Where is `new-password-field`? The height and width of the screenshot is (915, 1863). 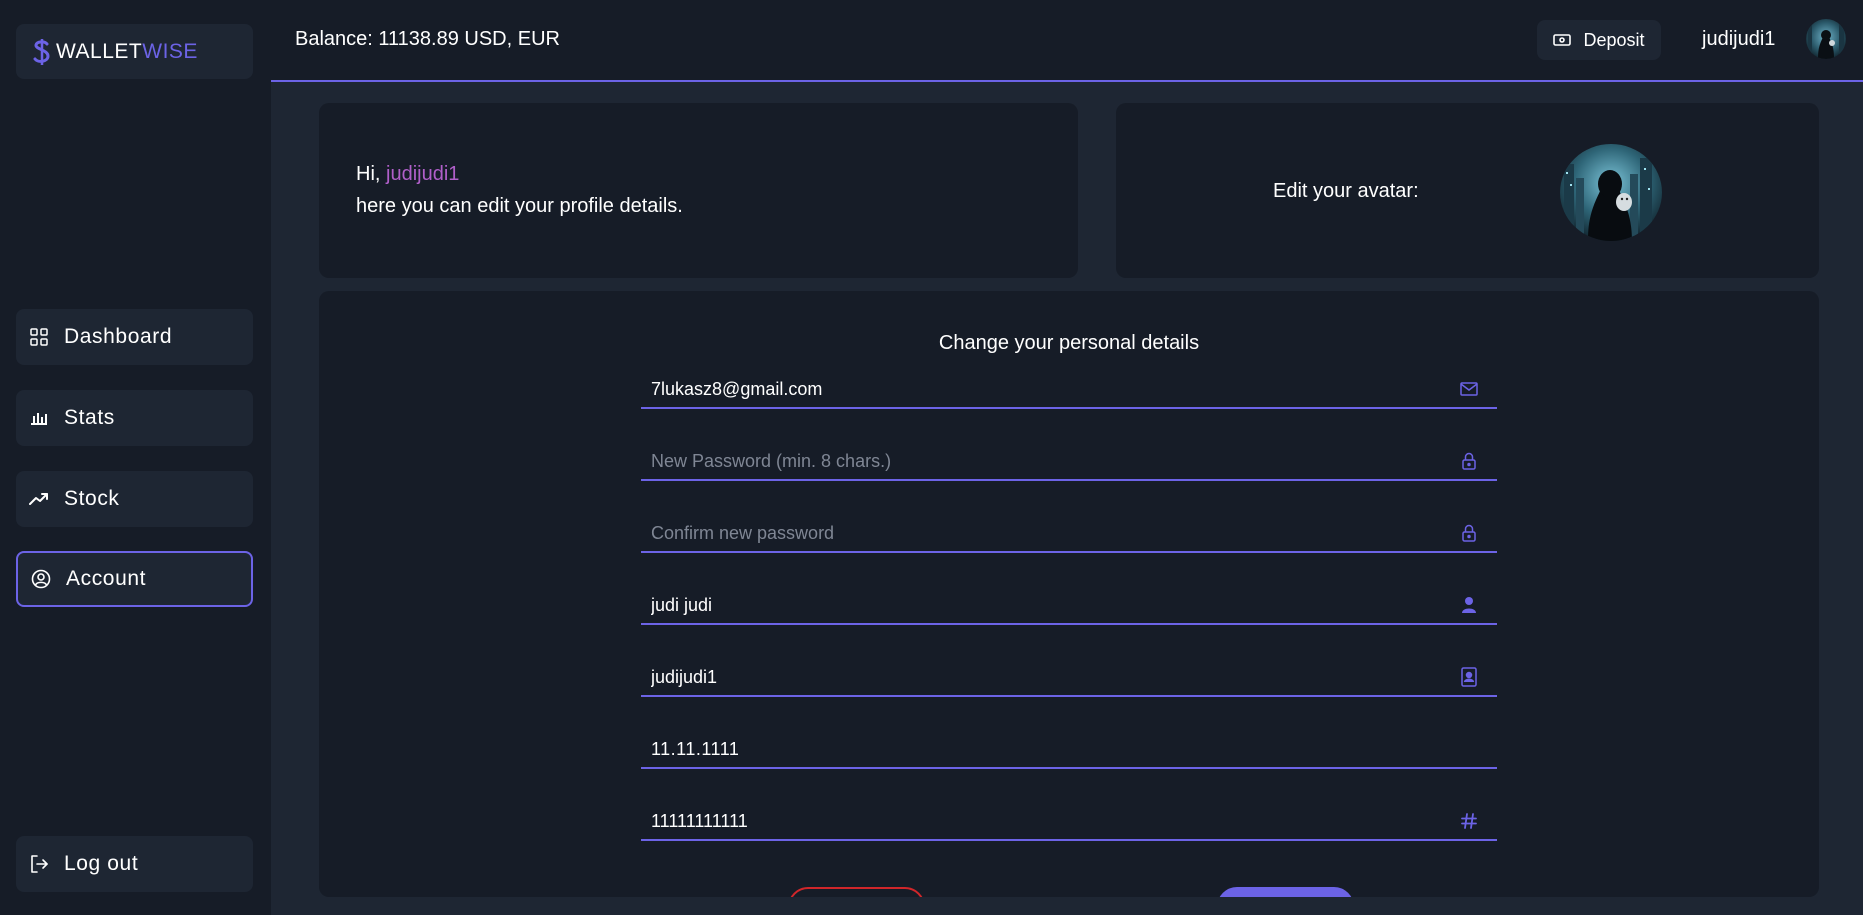 new-password-field is located at coordinates (1051, 461).